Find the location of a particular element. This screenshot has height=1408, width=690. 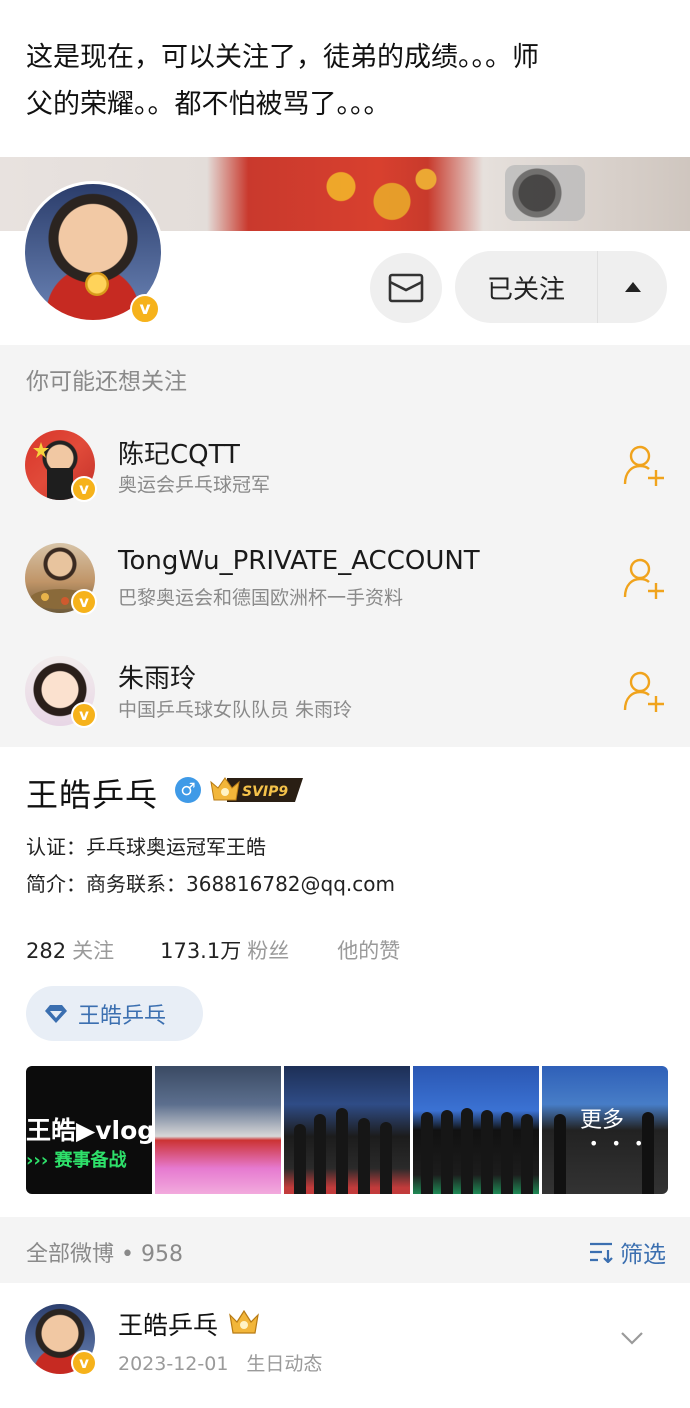

followed-button: 已关注 is located at coordinates (561, 287).